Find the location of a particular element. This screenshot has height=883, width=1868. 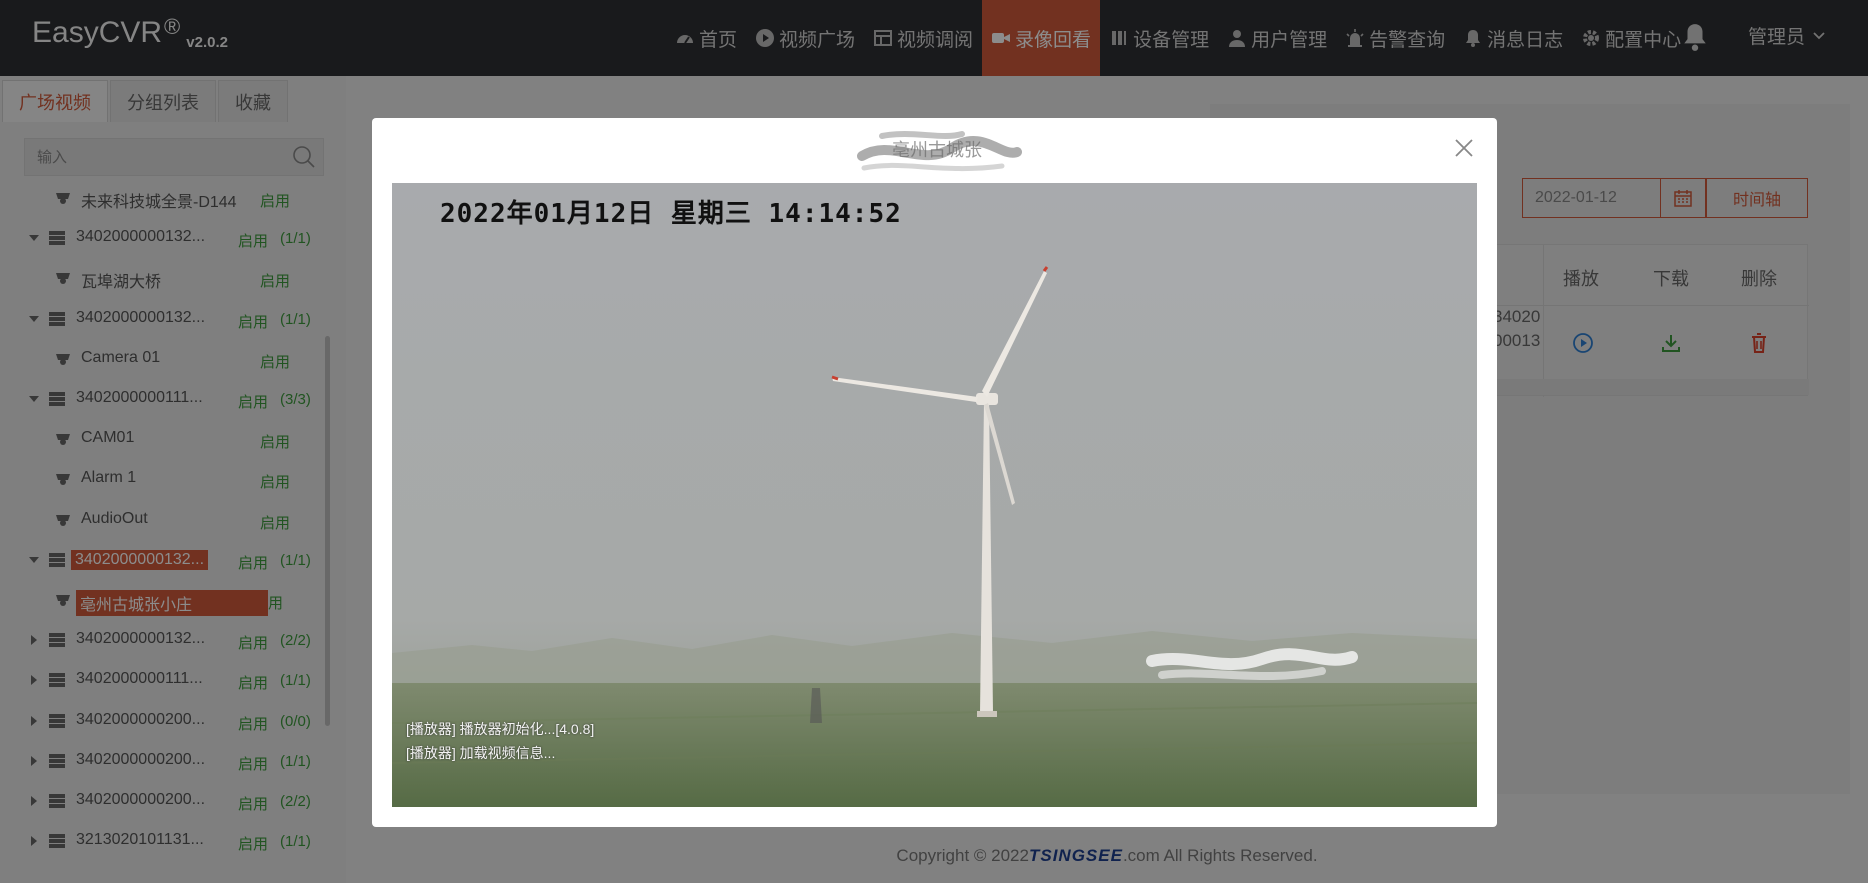

player-log-line: [播放器] 播放器初始化...[4.0.8] is located at coordinates (500, 729).